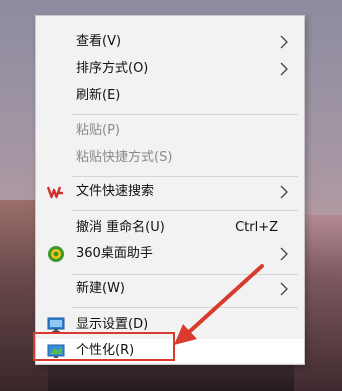 The height and width of the screenshot is (391, 342). I want to click on menu-item-360-assistant: 360桌面助手, so click(170, 254).